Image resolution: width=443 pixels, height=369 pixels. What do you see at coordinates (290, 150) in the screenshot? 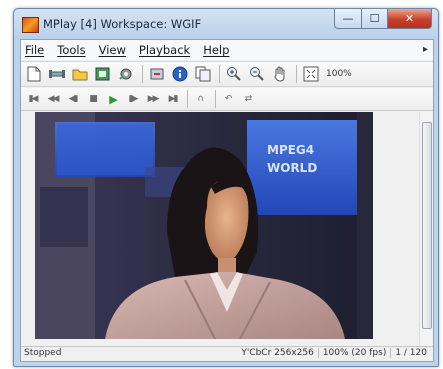
I see `sign-line1: MPEG4` at bounding box center [290, 150].